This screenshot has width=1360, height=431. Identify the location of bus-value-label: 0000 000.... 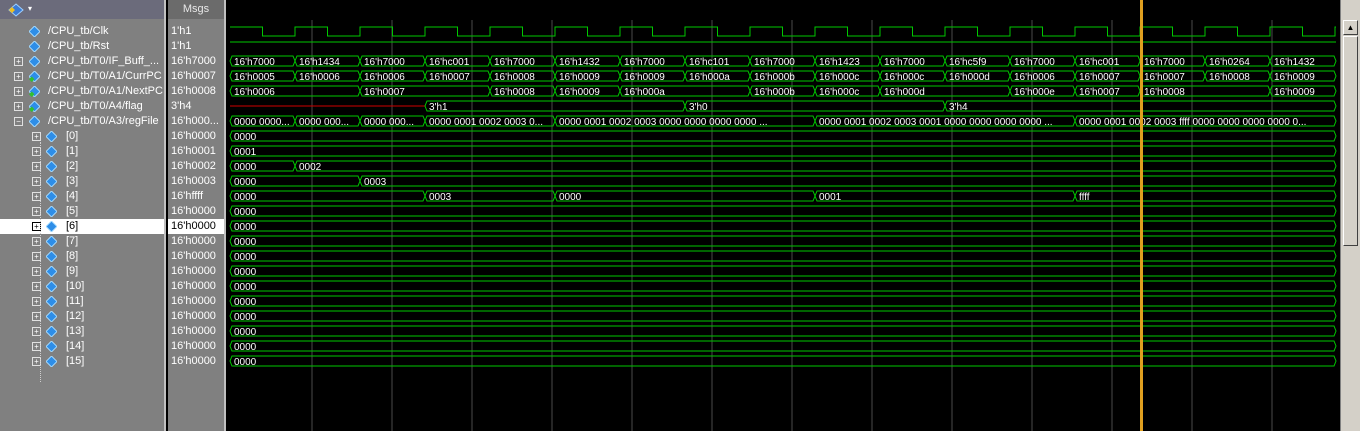
(389, 122).